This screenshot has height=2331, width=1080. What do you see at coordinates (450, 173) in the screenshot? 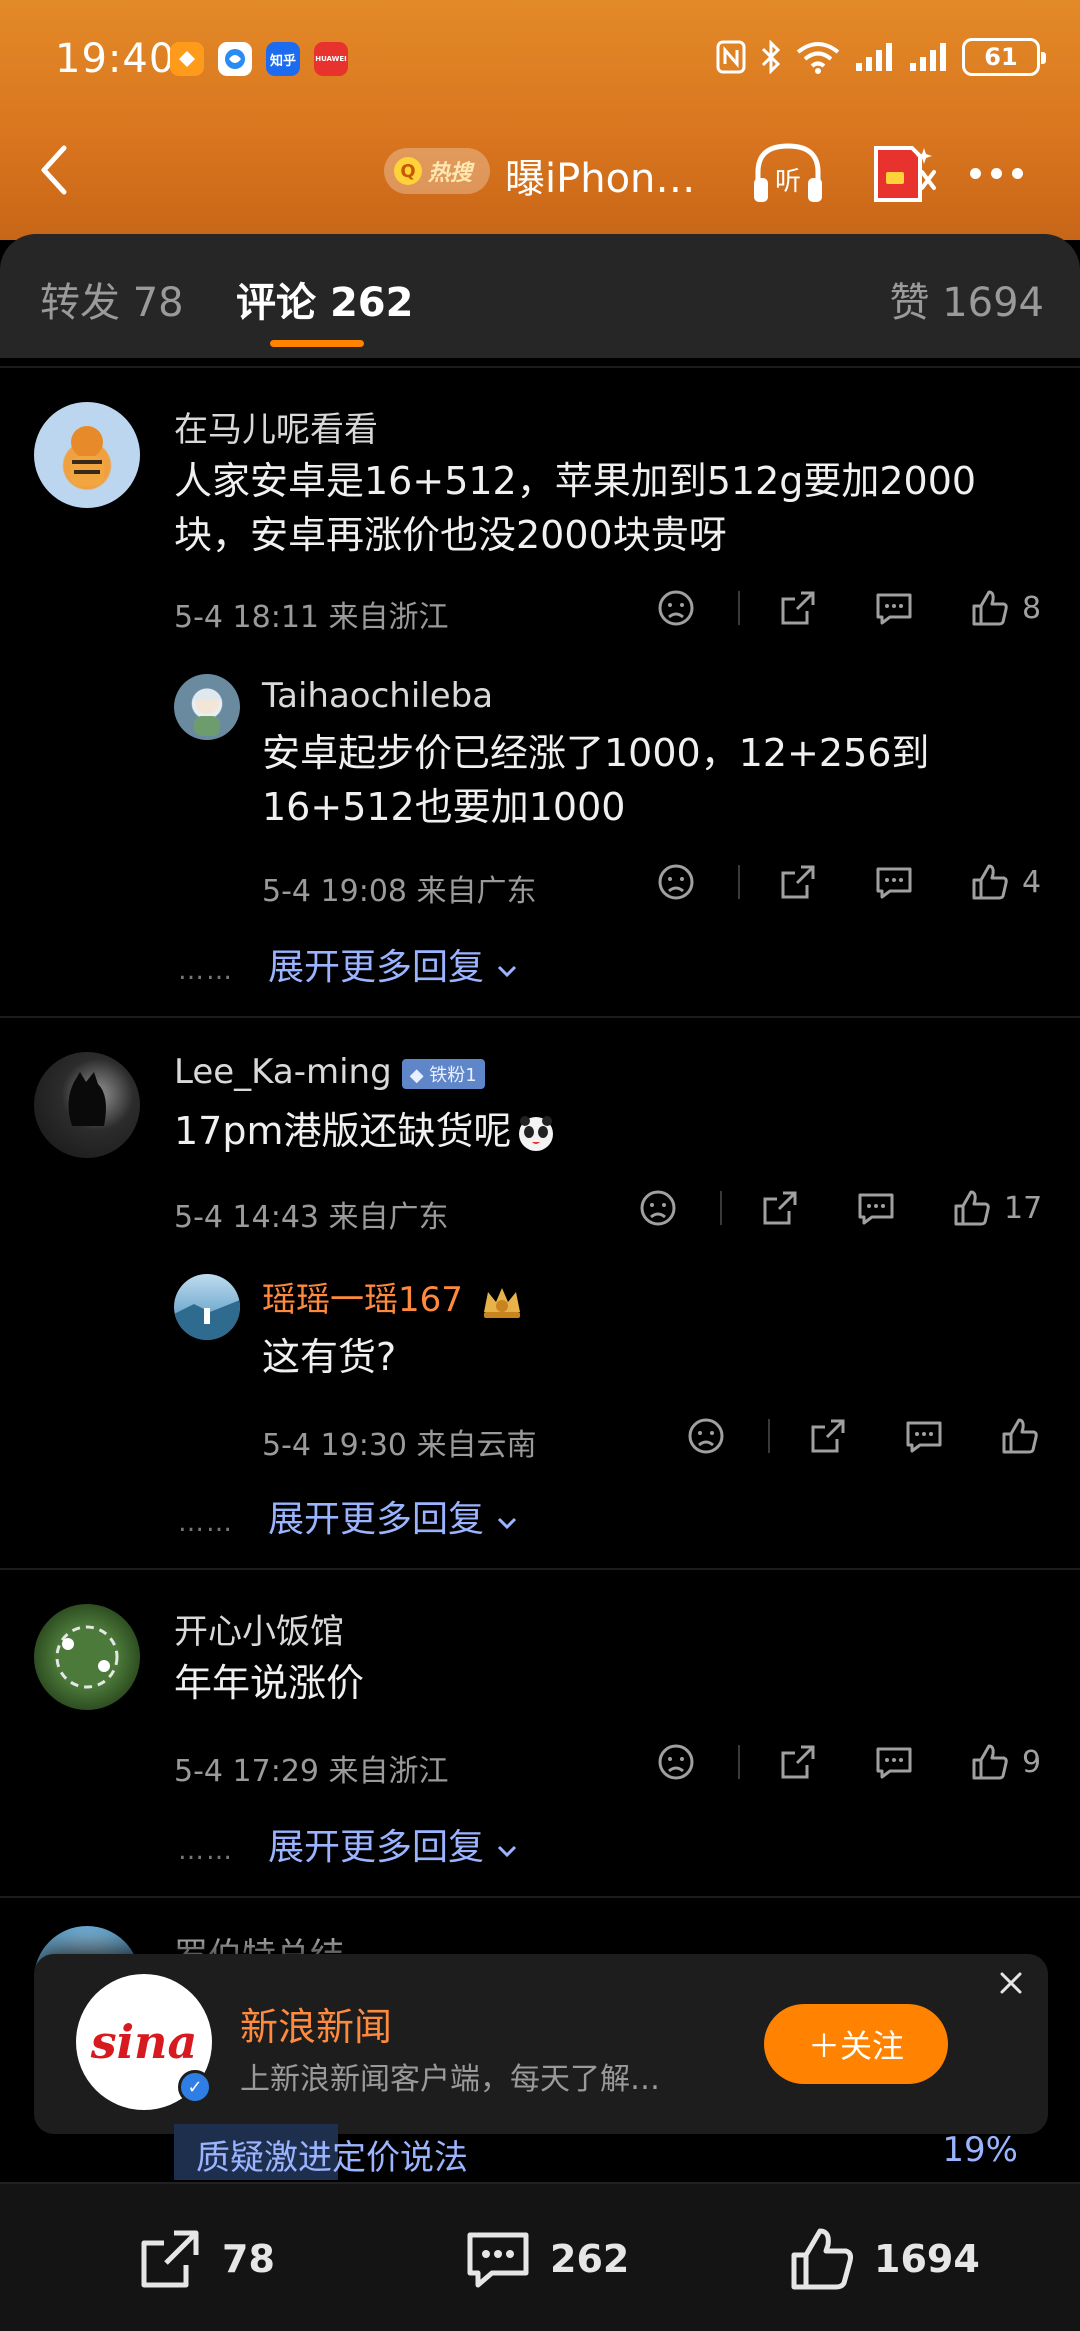
I see `hot-search-label: 热搜` at bounding box center [450, 173].